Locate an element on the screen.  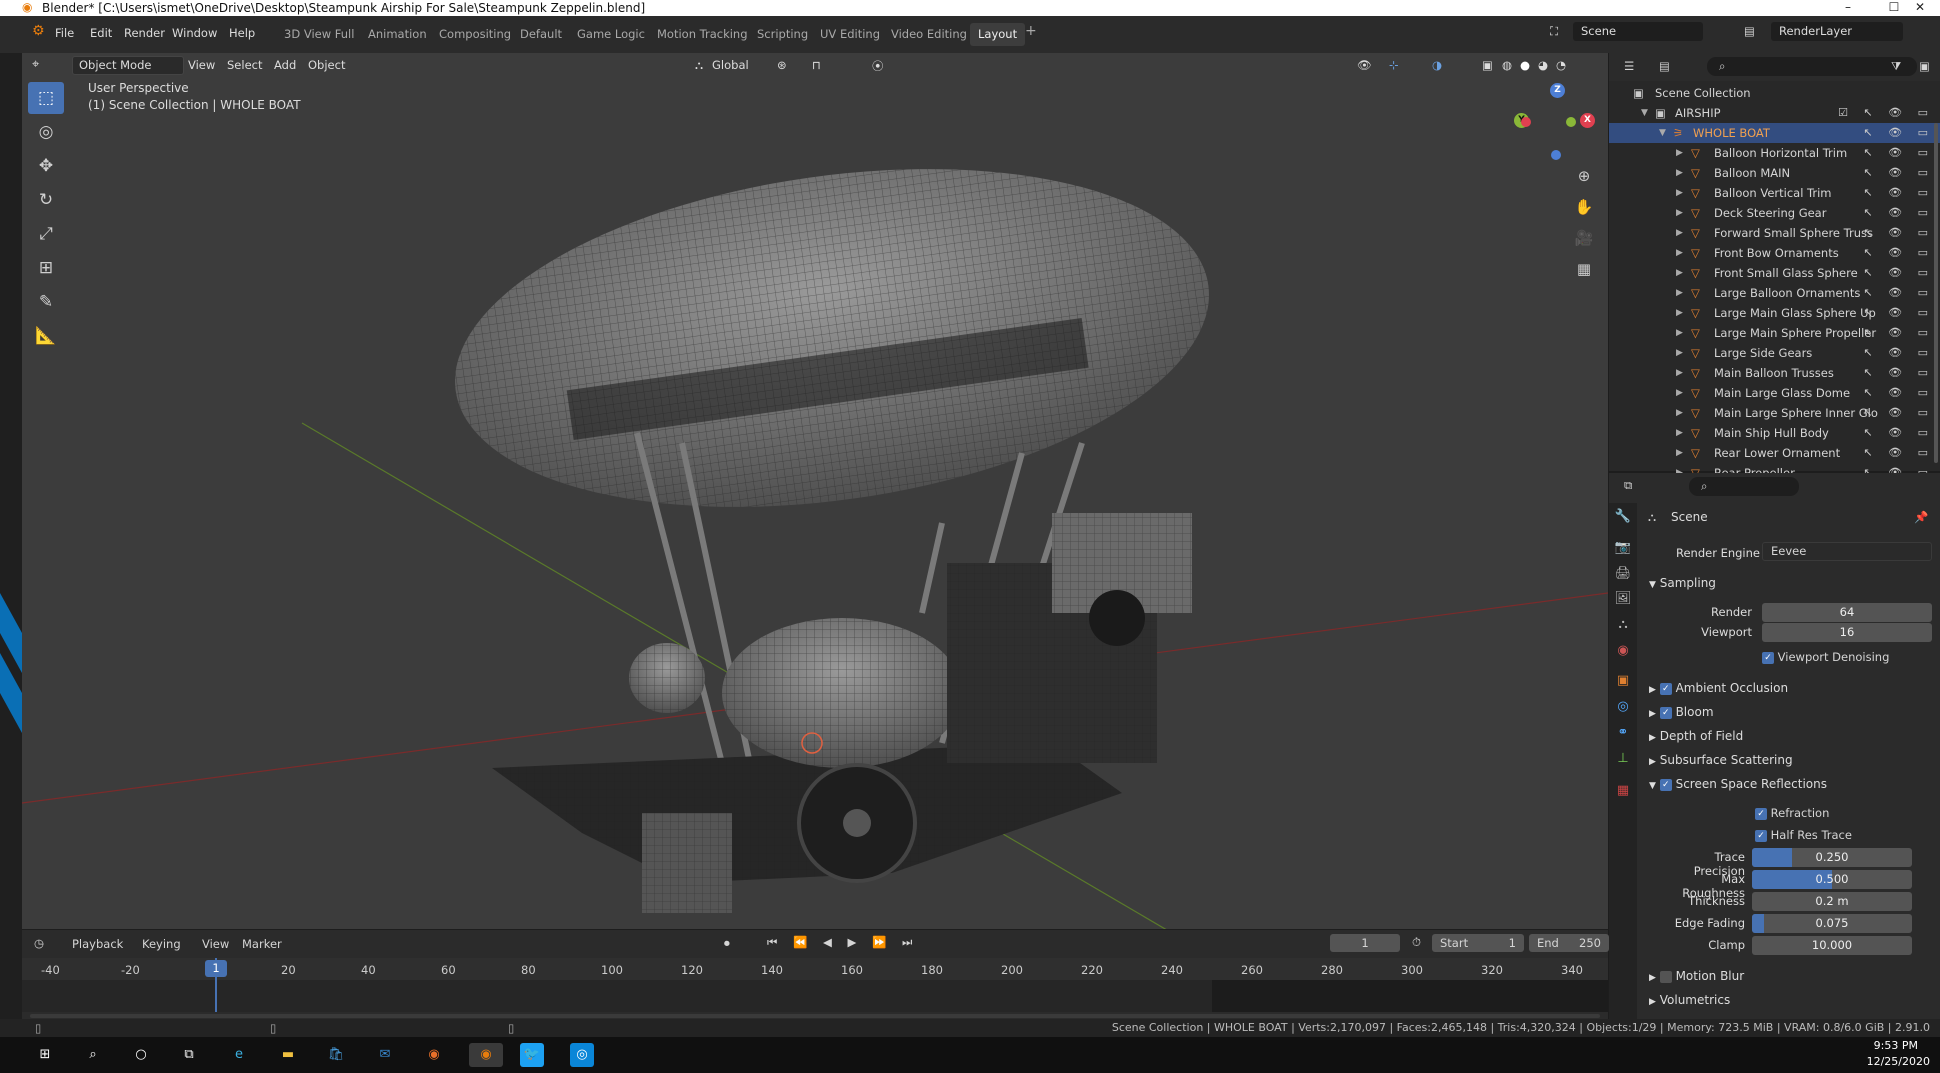
editor-type-icon: ⌖ is located at coordinates (35, 64).